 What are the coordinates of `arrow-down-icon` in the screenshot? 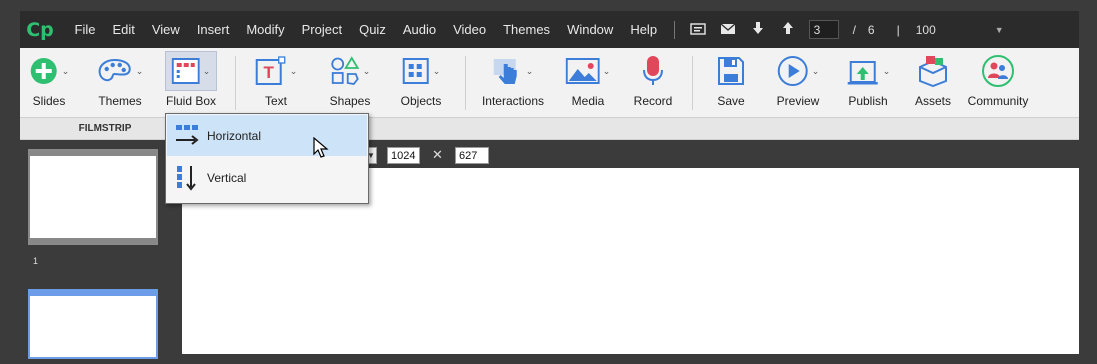 It's located at (758, 29).